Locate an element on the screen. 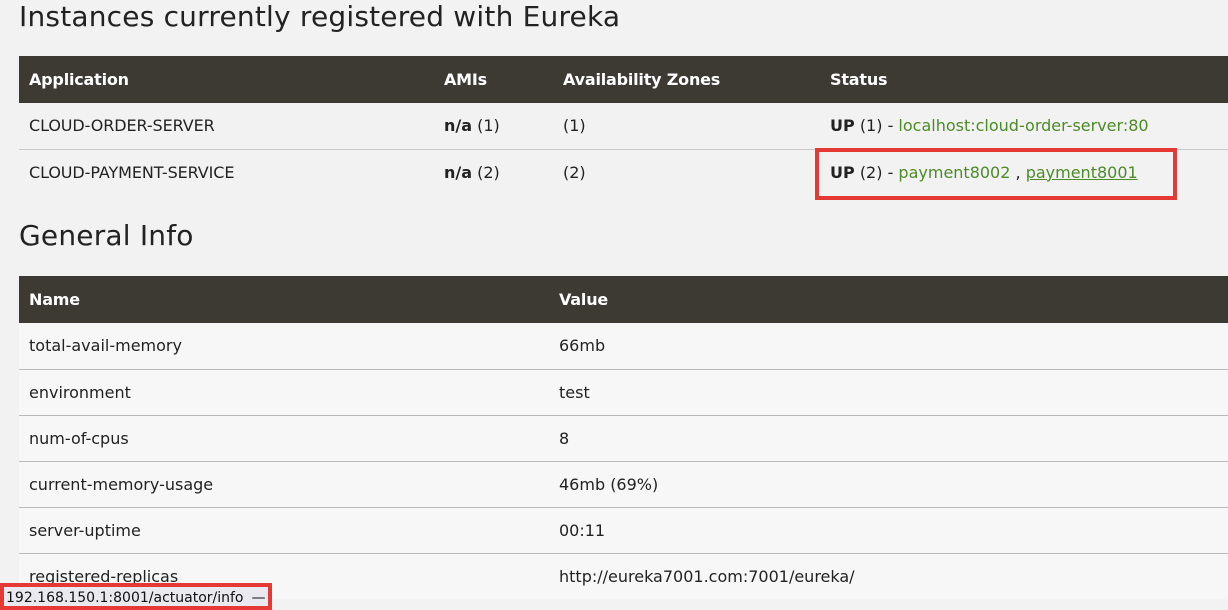 The image size is (1228, 610). info-name: environment is located at coordinates (80, 392).